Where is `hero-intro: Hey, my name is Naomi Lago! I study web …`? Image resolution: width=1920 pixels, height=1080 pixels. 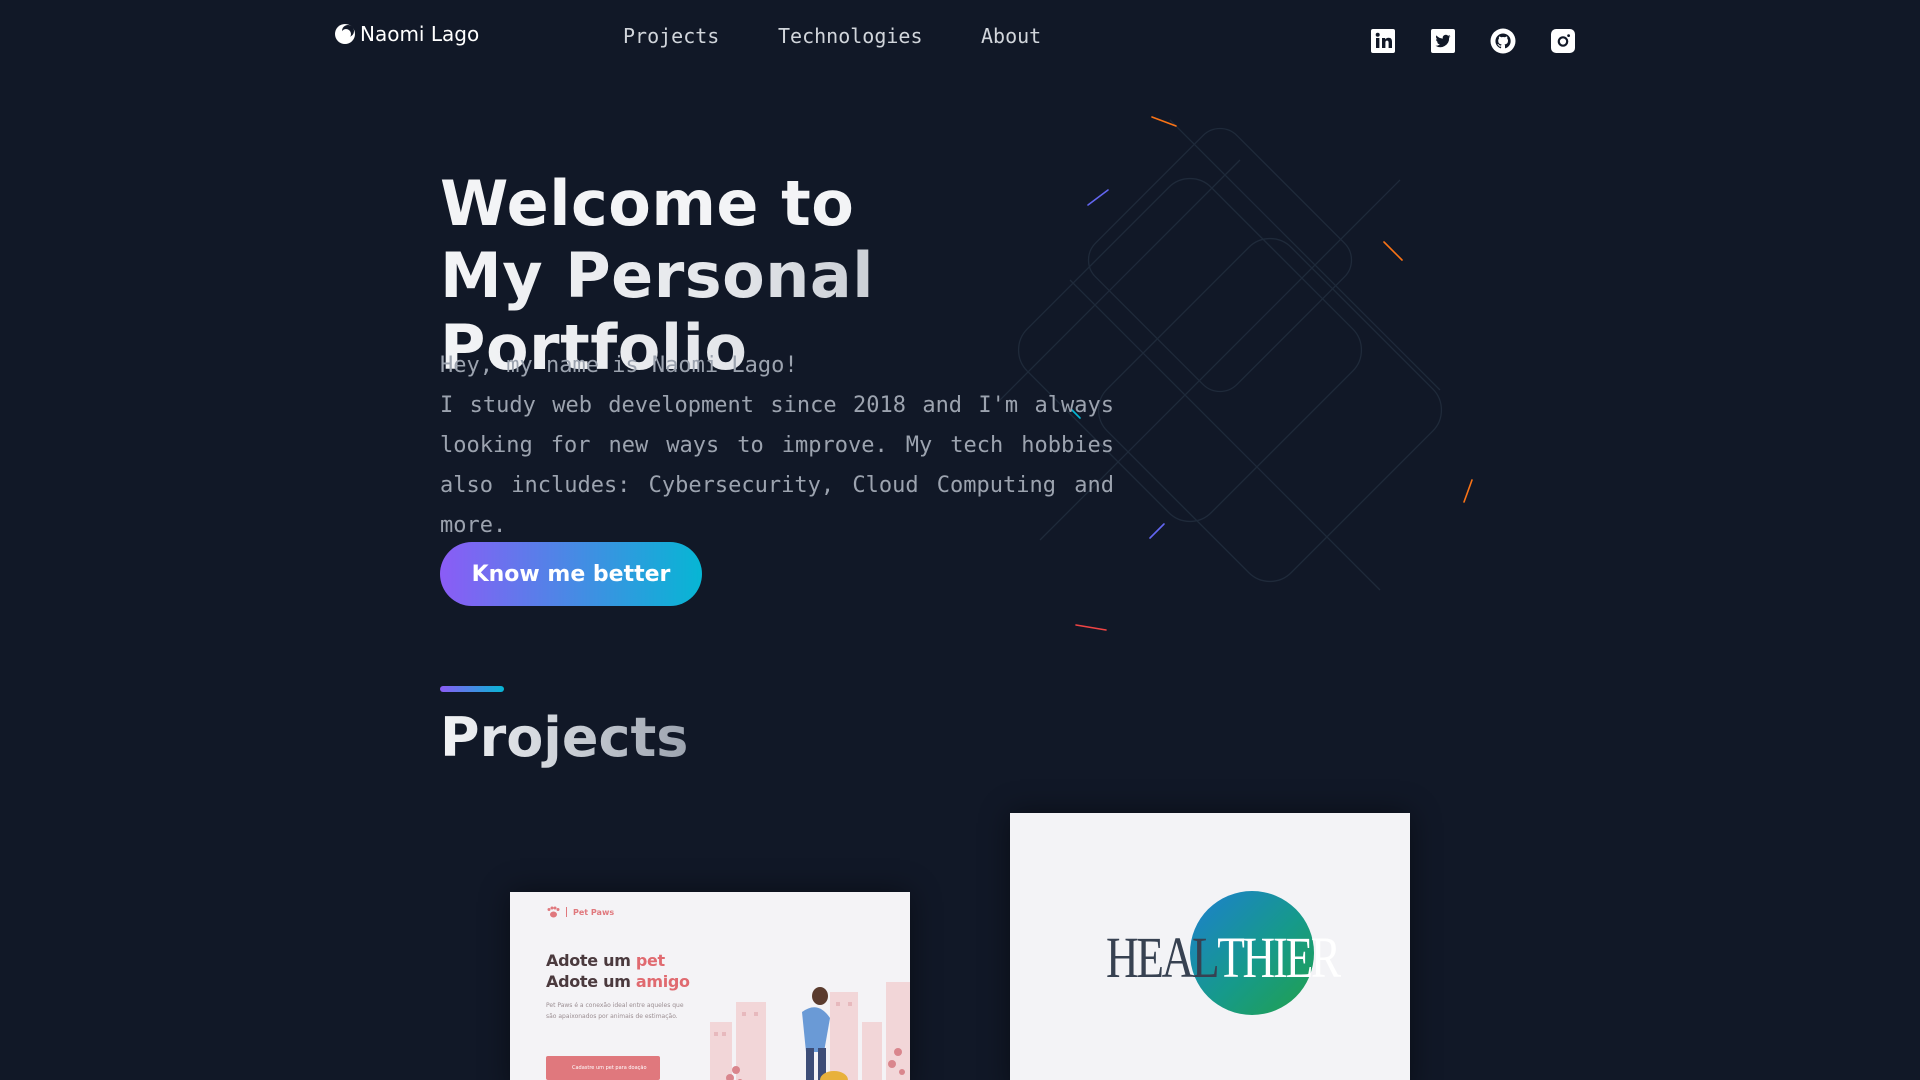
hero-intro: Hey, my name is Naomi Lago! I study web … is located at coordinates (777, 446).